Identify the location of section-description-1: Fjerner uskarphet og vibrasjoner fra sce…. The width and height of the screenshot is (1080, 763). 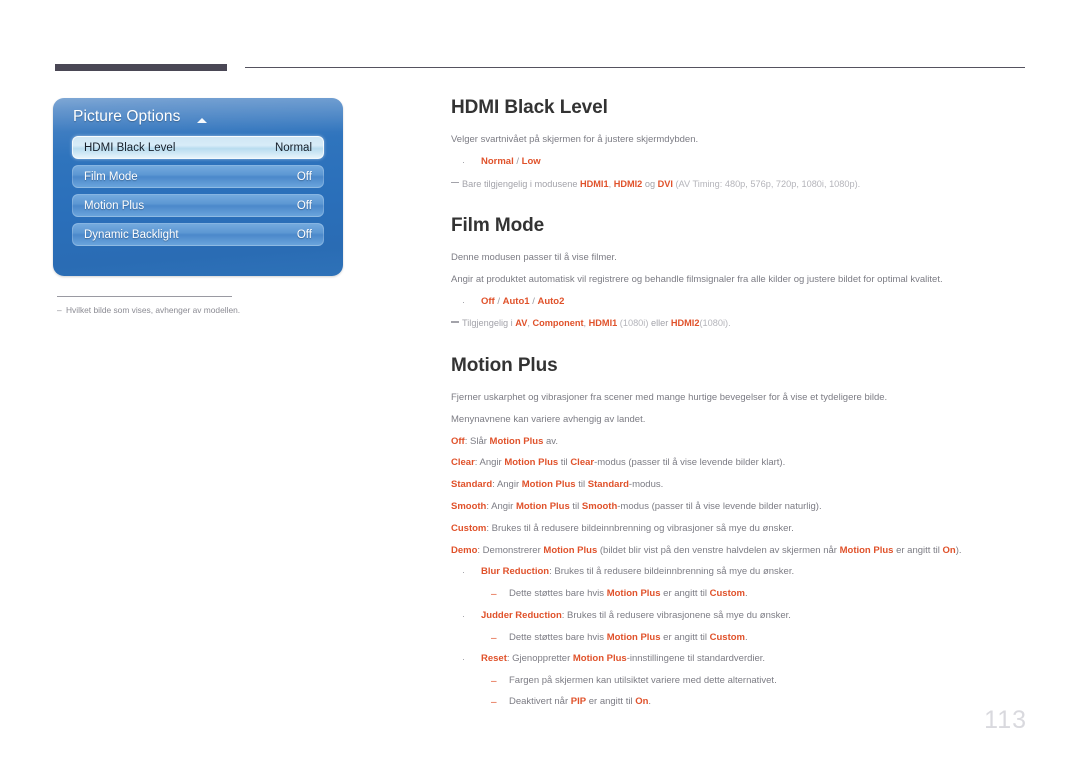
(669, 397).